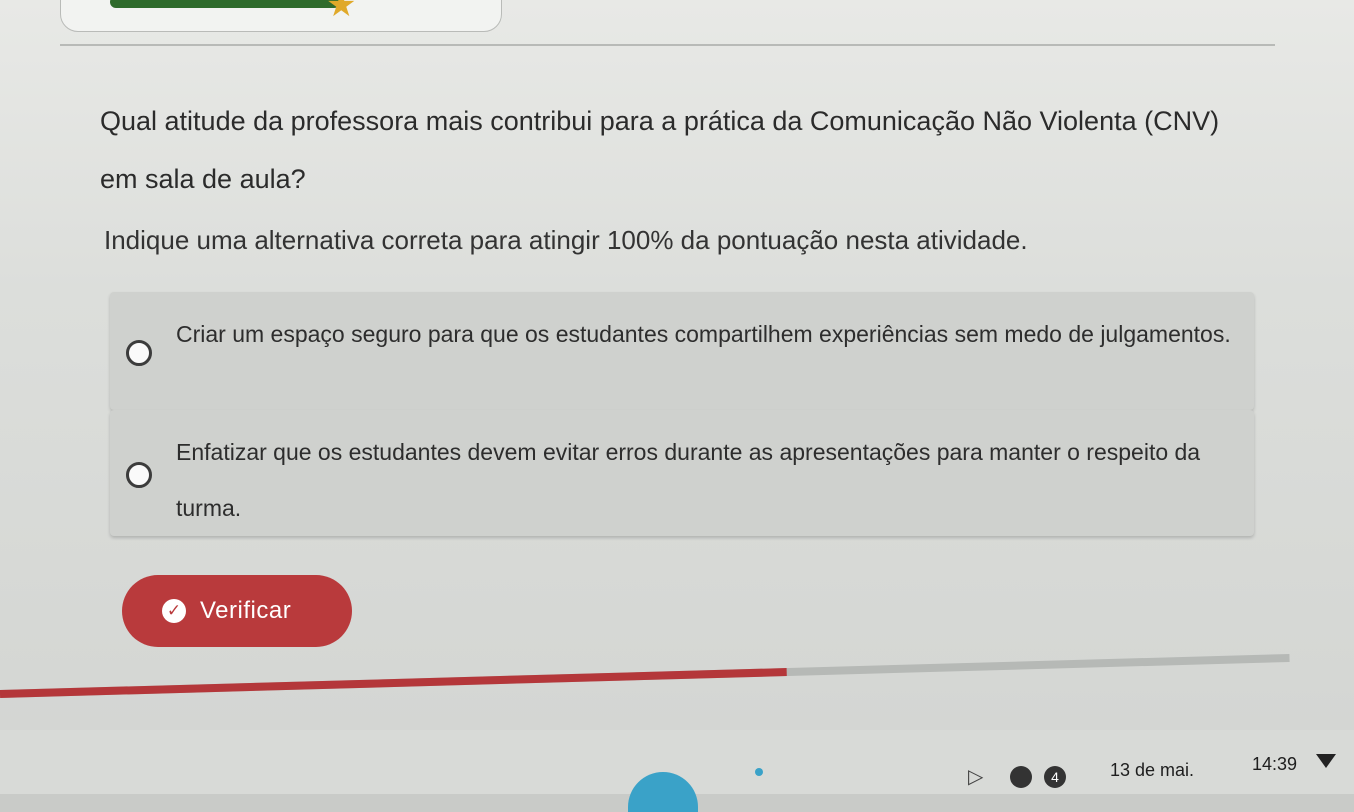 The width and height of the screenshot is (1354, 812). Describe the element at coordinates (759, 772) in the screenshot. I see `status-dot-icon` at that location.